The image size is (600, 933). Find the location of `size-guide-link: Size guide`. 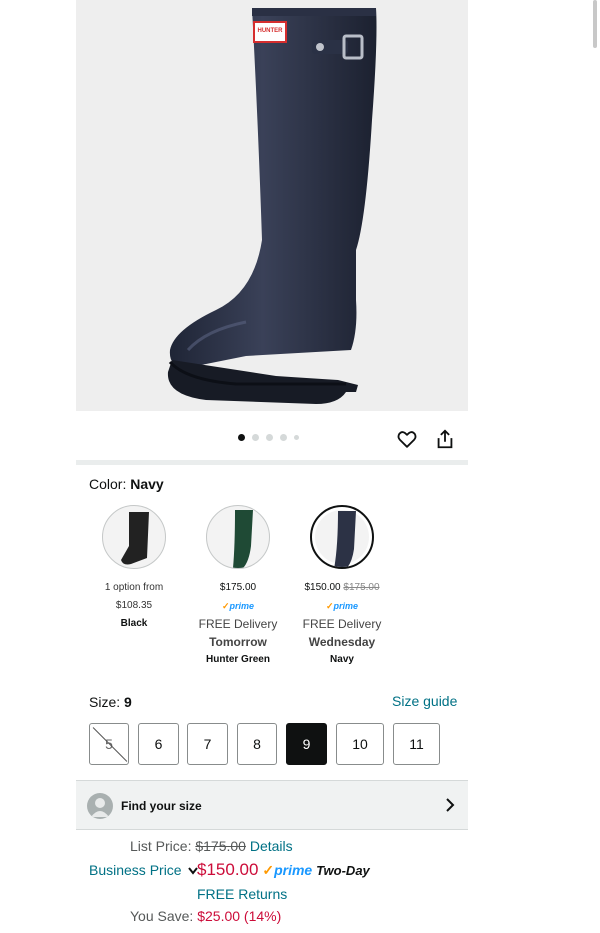

size-guide-link: Size guide is located at coordinates (424, 701).